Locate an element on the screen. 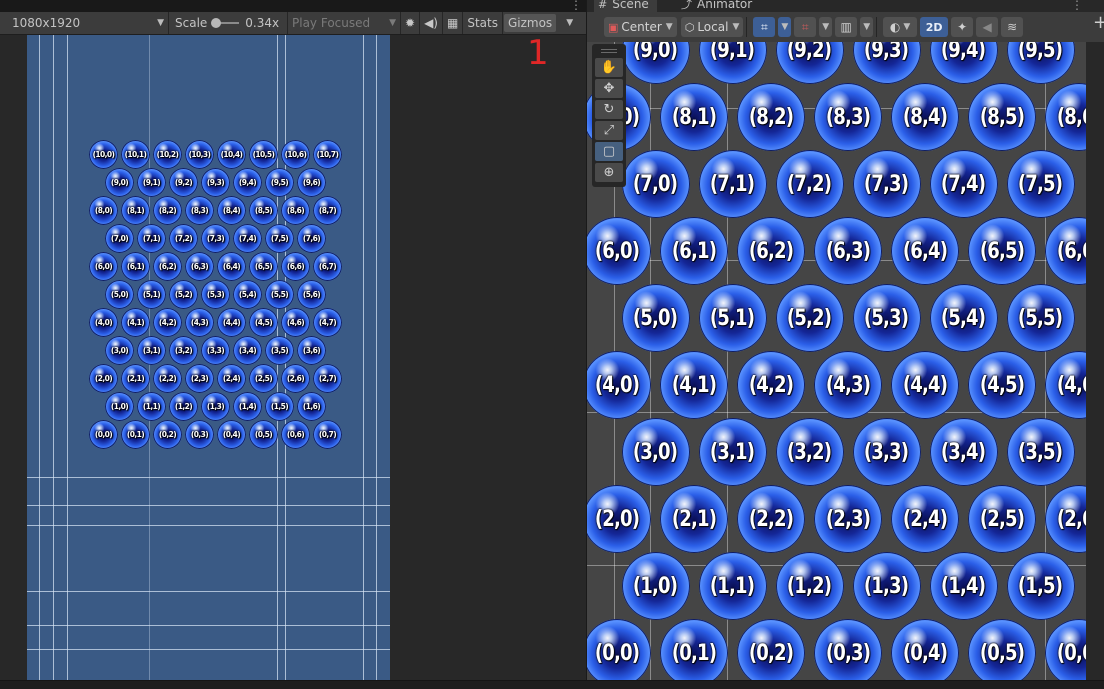 This screenshot has height=689, width=1104. play-mode-dropdown: Play Focused ▼ is located at coordinates (344, 23).